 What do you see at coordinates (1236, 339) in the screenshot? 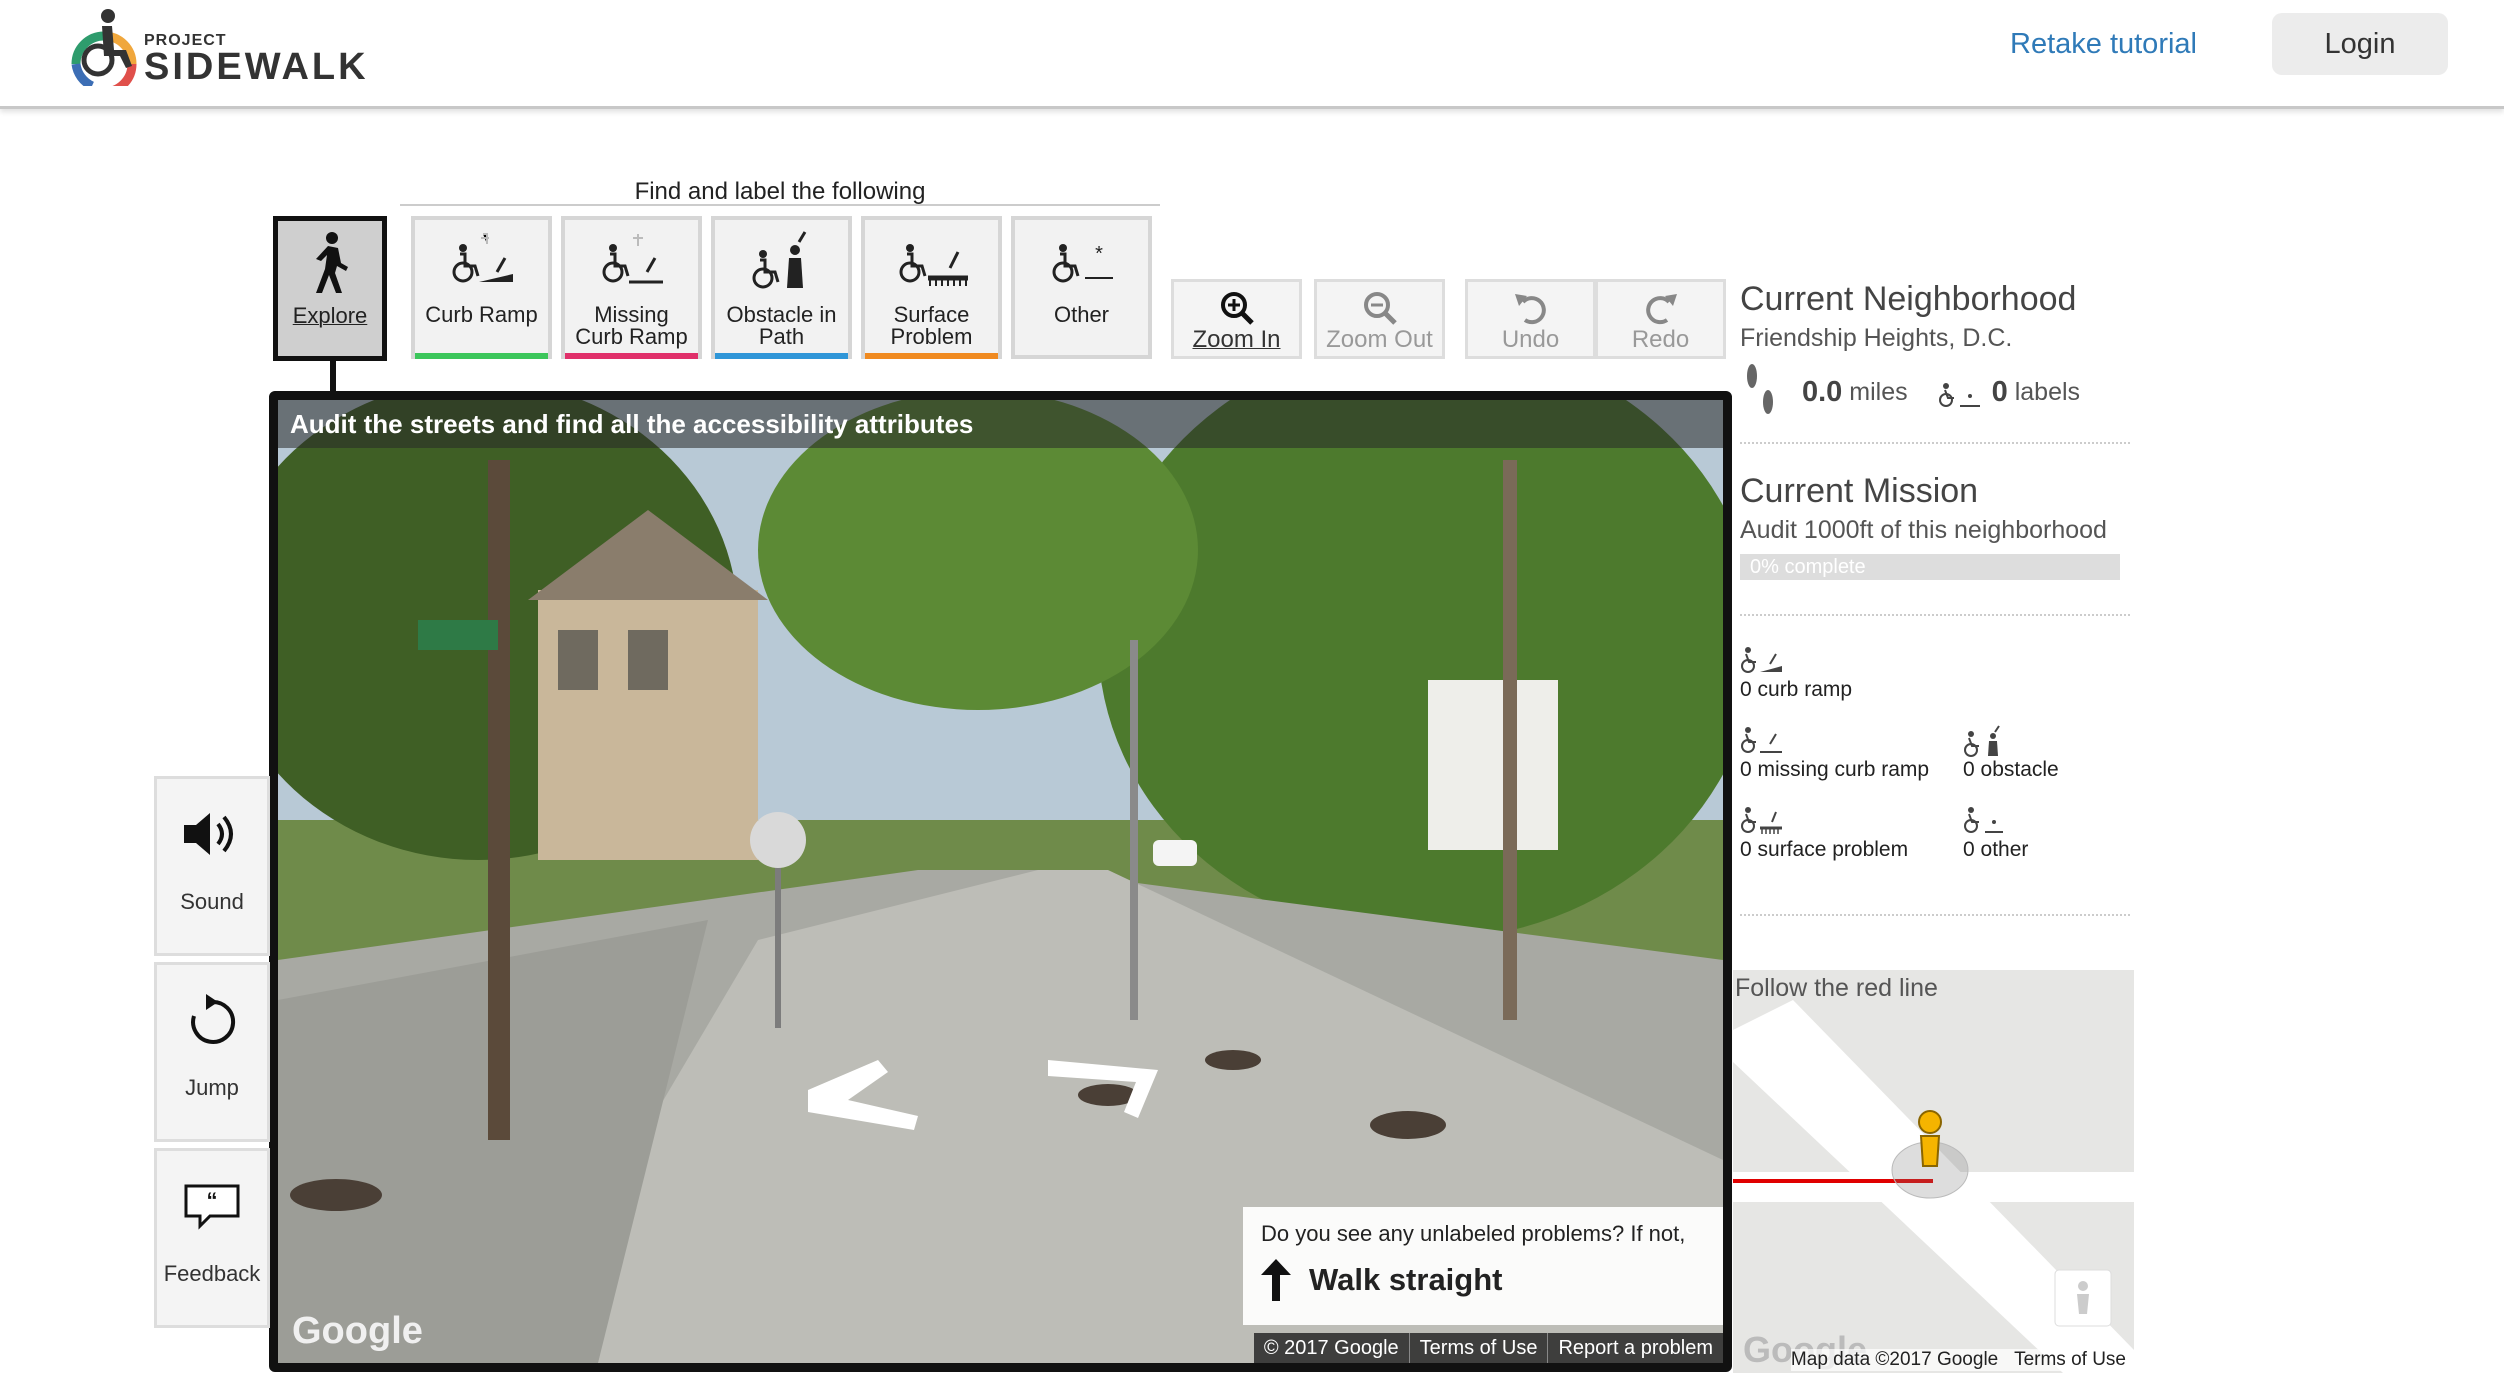
I see `zoom-in-label: Zoom In` at bounding box center [1236, 339].